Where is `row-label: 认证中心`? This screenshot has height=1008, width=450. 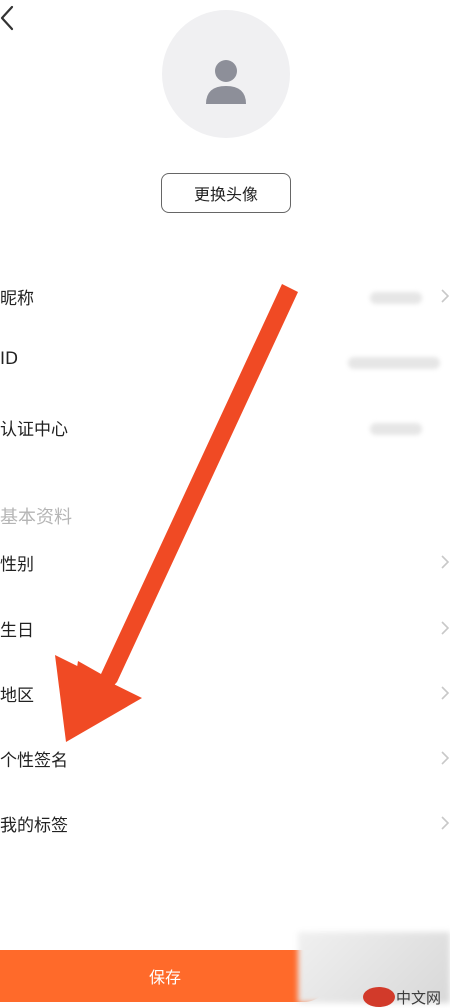
row-label: 认证中心 is located at coordinates (34, 430).